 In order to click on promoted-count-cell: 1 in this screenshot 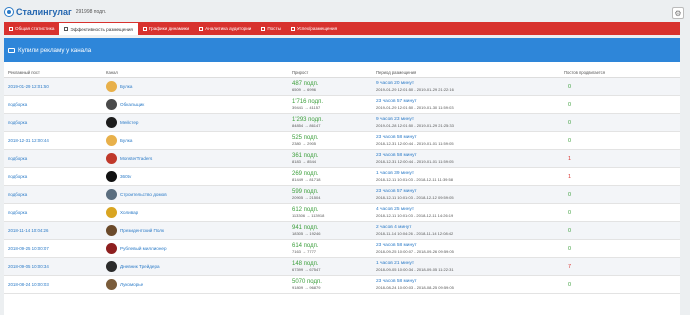, I will do `click(622, 159)`.